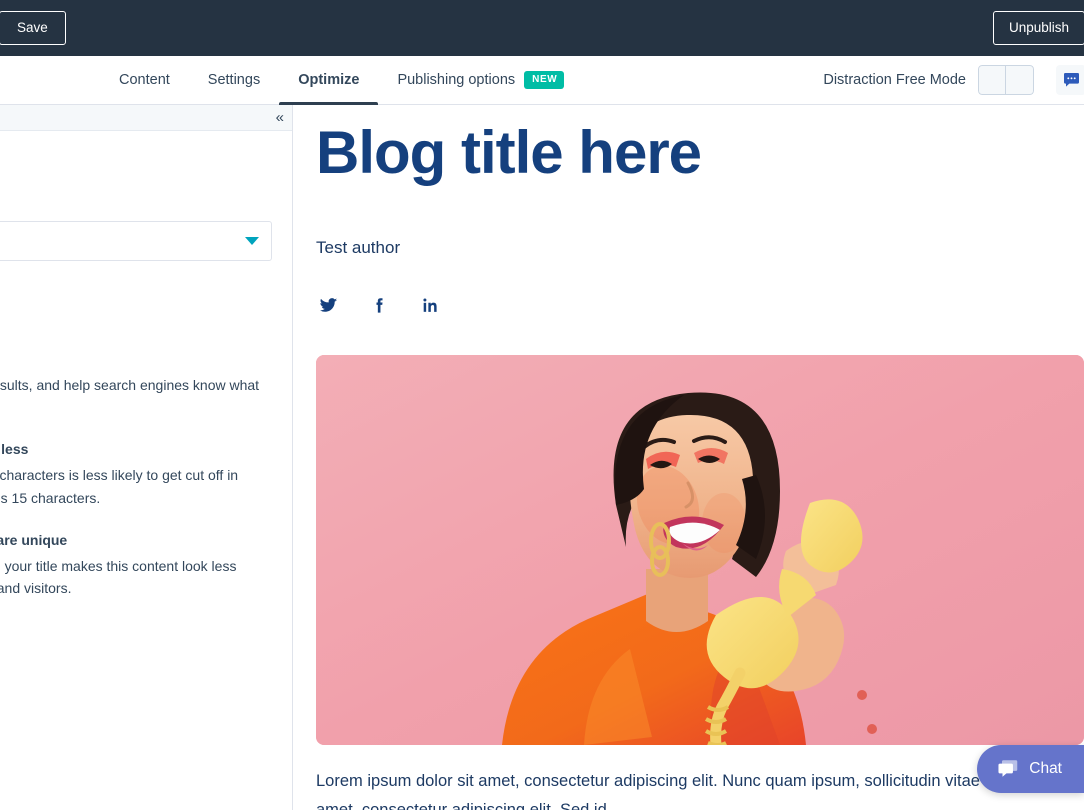 Image resolution: width=1084 pixels, height=810 pixels. What do you see at coordinates (136, 631) in the screenshot?
I see `section-content: CONTENT` at bounding box center [136, 631].